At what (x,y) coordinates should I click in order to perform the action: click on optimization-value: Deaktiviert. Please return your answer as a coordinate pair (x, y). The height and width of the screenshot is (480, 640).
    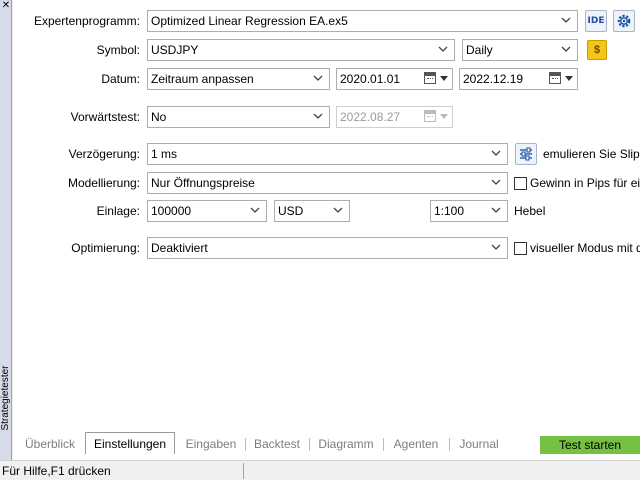
    Looking at the image, I should click on (179, 248).